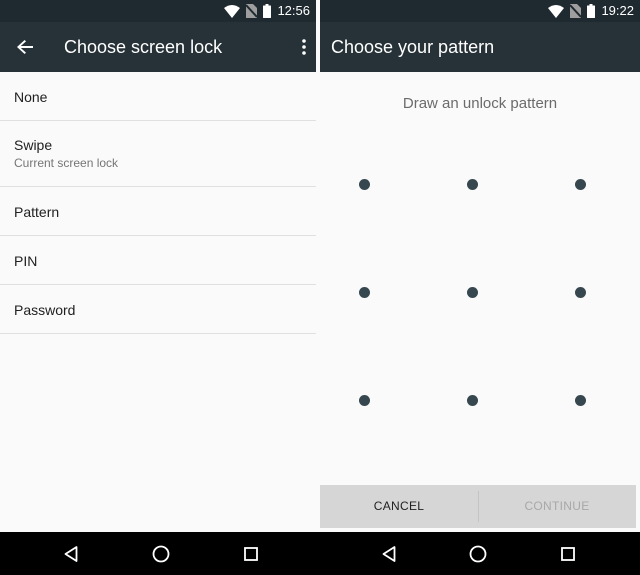 This screenshot has height=575, width=640. I want to click on lock-option-swipe: Swipe Current screen lock, so click(158, 154).